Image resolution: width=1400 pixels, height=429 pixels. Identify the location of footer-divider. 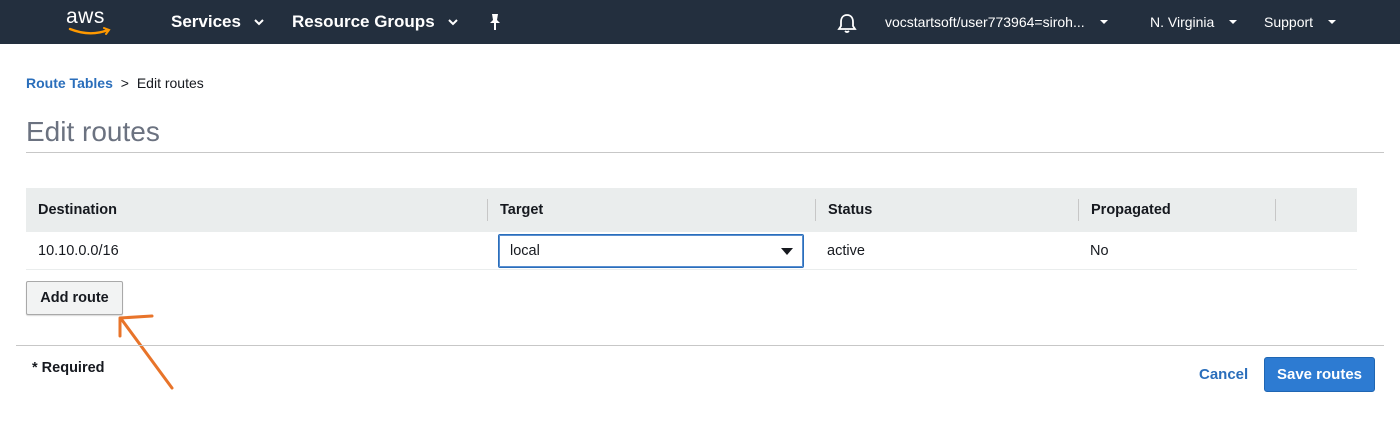
(700, 345).